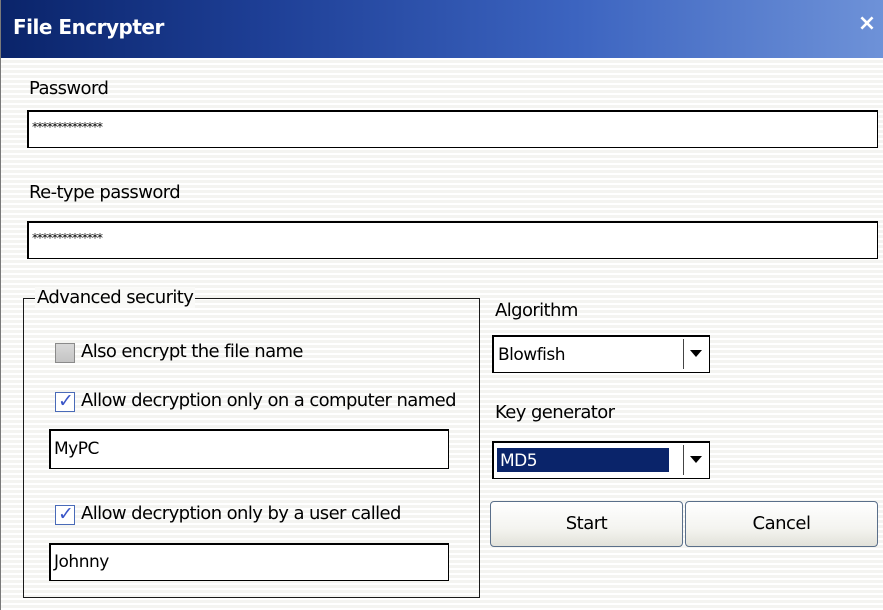 The image size is (883, 610). Describe the element at coordinates (452, 240) in the screenshot. I see `retype-password-field: **************` at that location.